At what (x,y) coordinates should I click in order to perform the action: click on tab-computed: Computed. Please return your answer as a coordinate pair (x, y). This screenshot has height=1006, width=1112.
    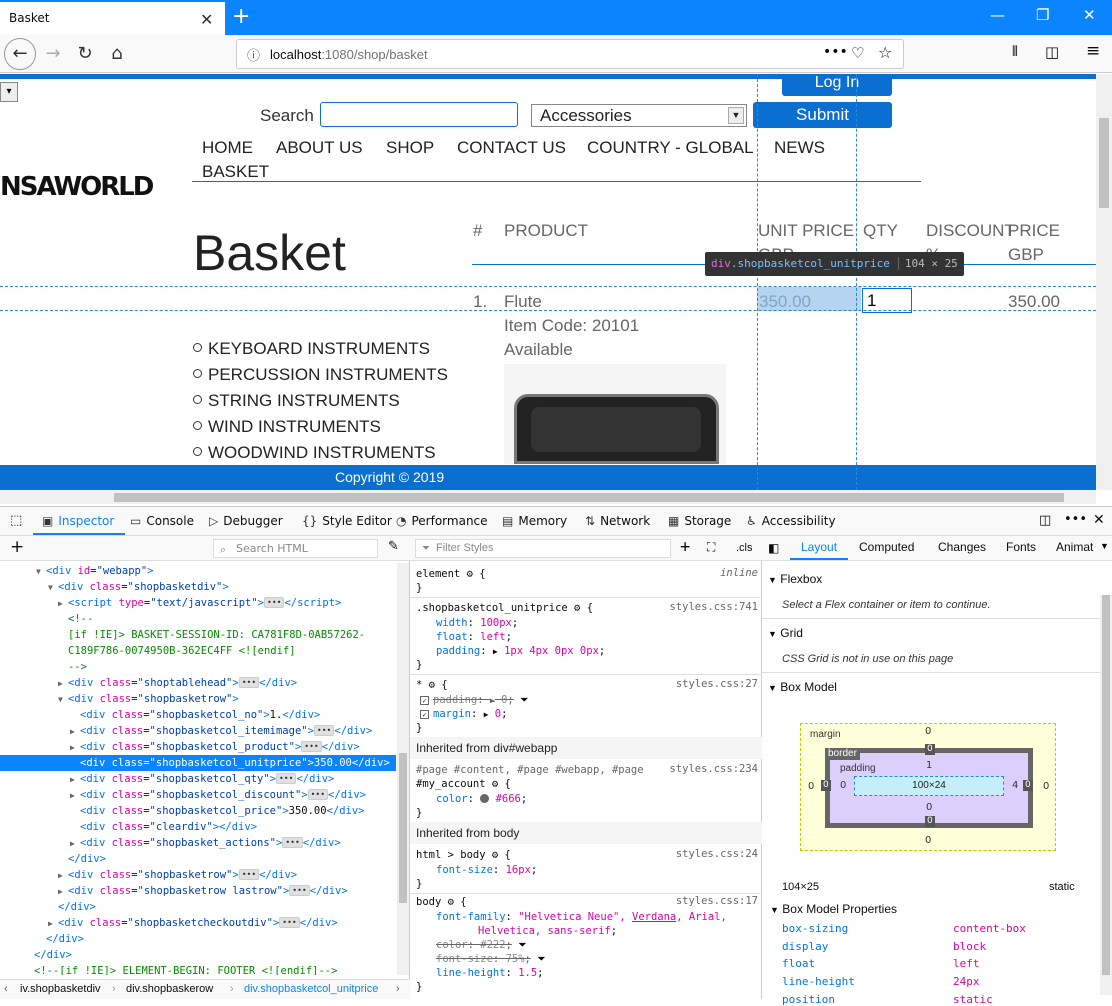
    Looking at the image, I should click on (886, 547).